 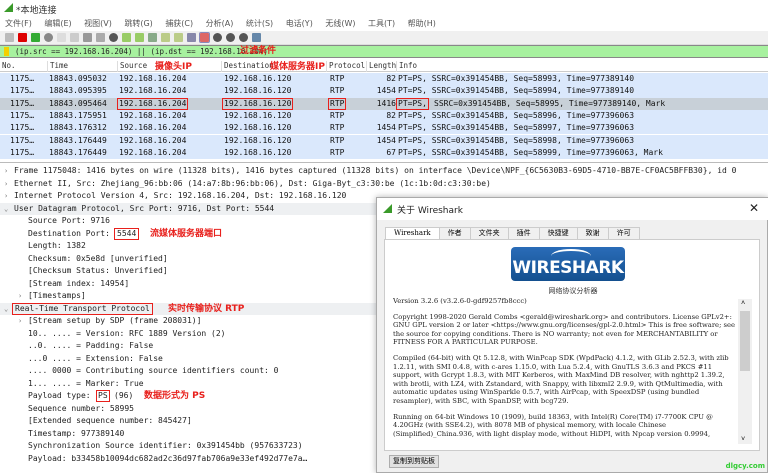 I want to click on packet-info-pt: PT=PS,, so click(x=412, y=103).